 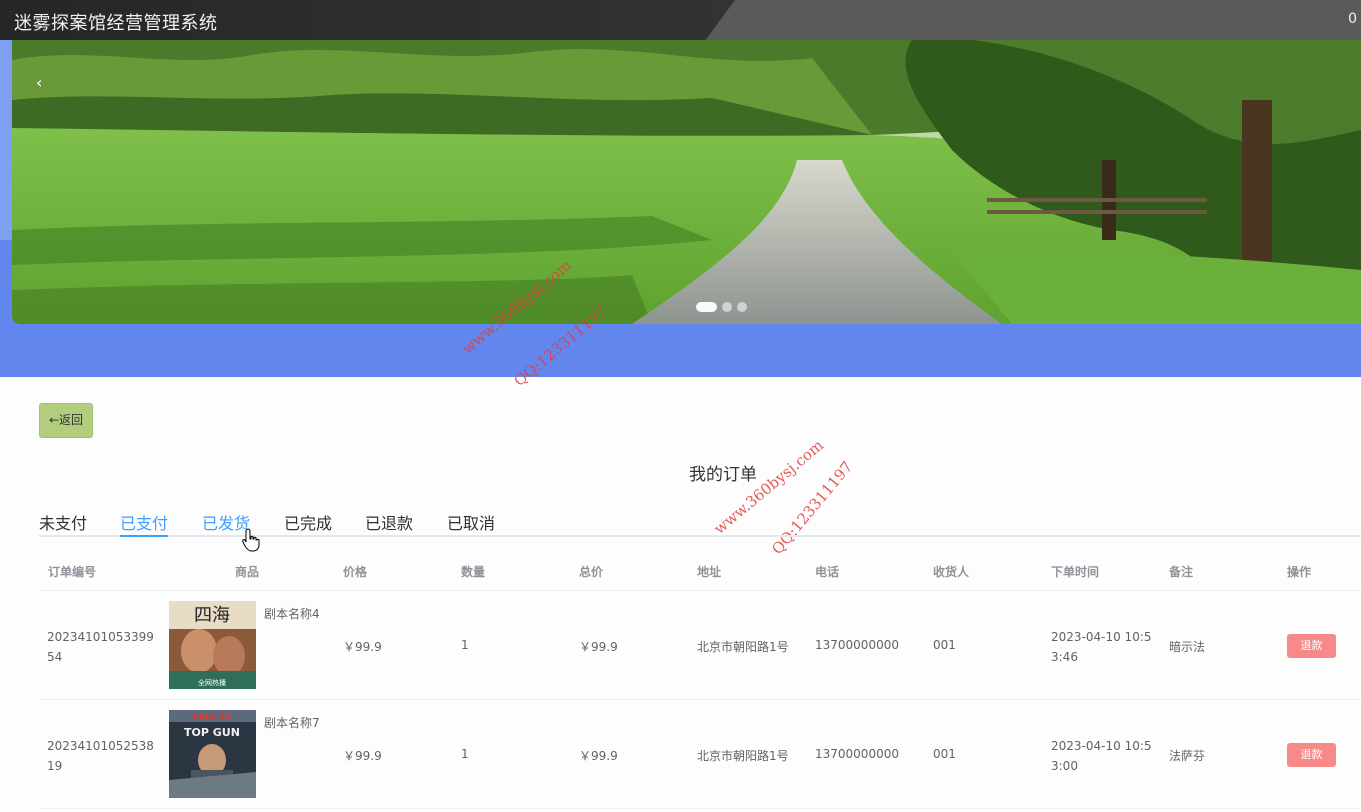 What do you see at coordinates (63, 523) in the screenshot?
I see `tab-unpaid: 未支付` at bounding box center [63, 523].